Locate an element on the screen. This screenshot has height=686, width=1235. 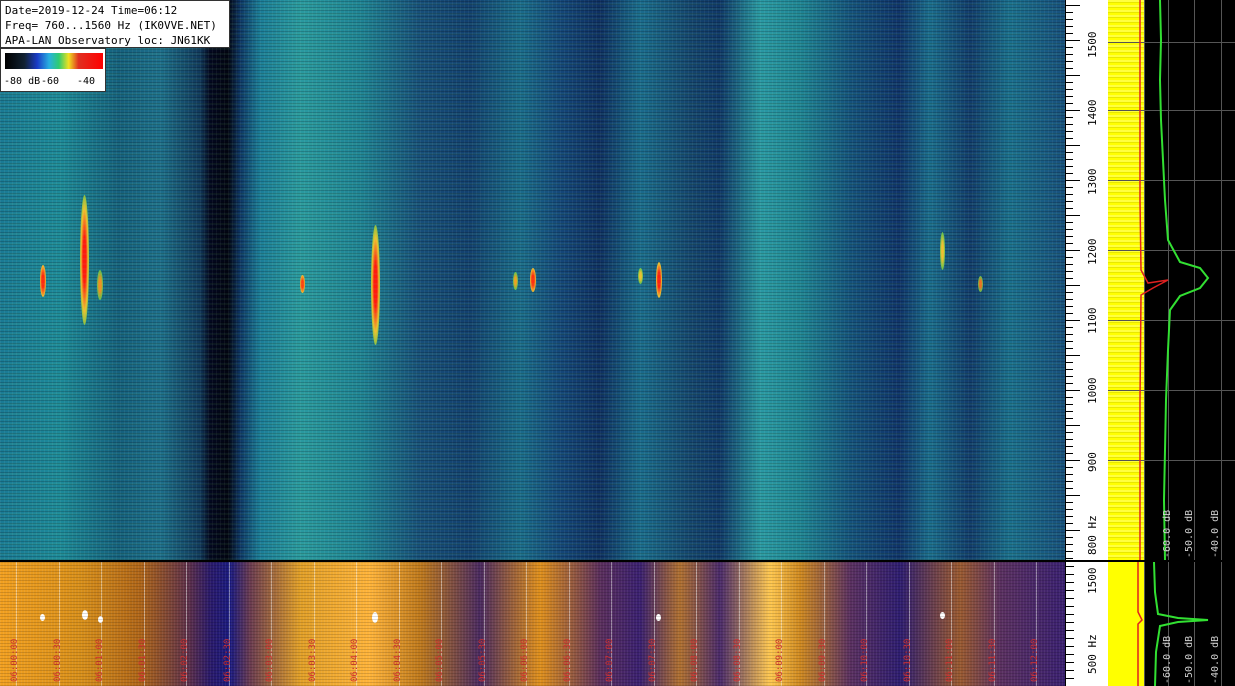
spectrum-panel-bottom: -60.0 dB -50.0 dB -40.0 dB is located at coordinates (1171, 624).